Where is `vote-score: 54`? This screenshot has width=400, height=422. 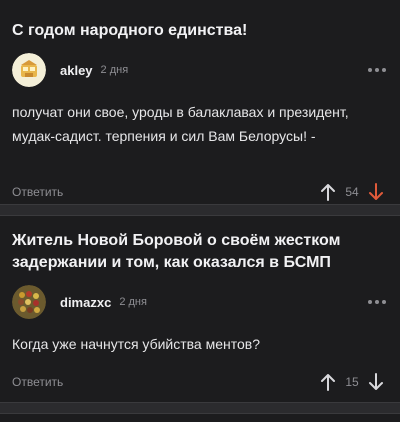 vote-score: 54 is located at coordinates (352, 192).